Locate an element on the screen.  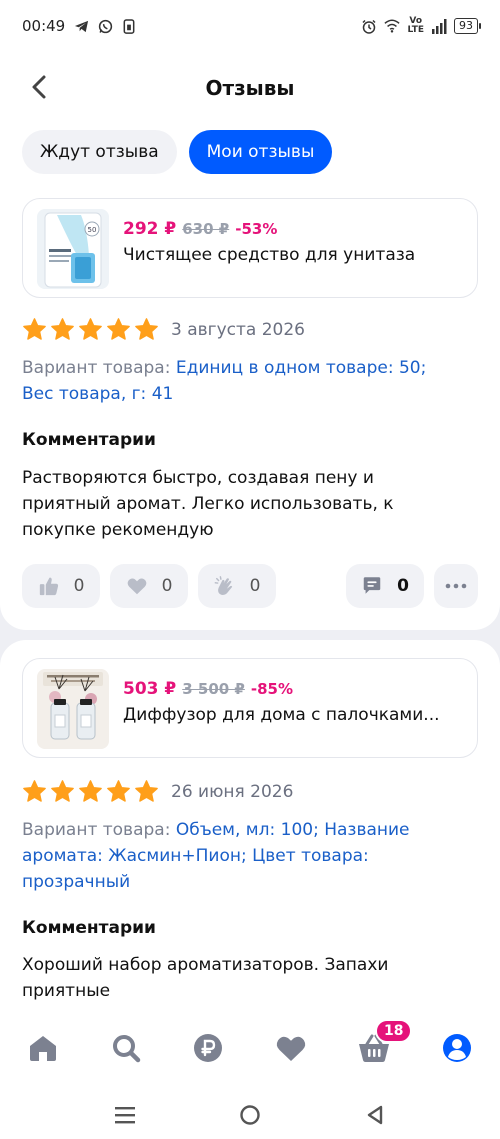
system-navigation is located at coordinates (250, 1114).